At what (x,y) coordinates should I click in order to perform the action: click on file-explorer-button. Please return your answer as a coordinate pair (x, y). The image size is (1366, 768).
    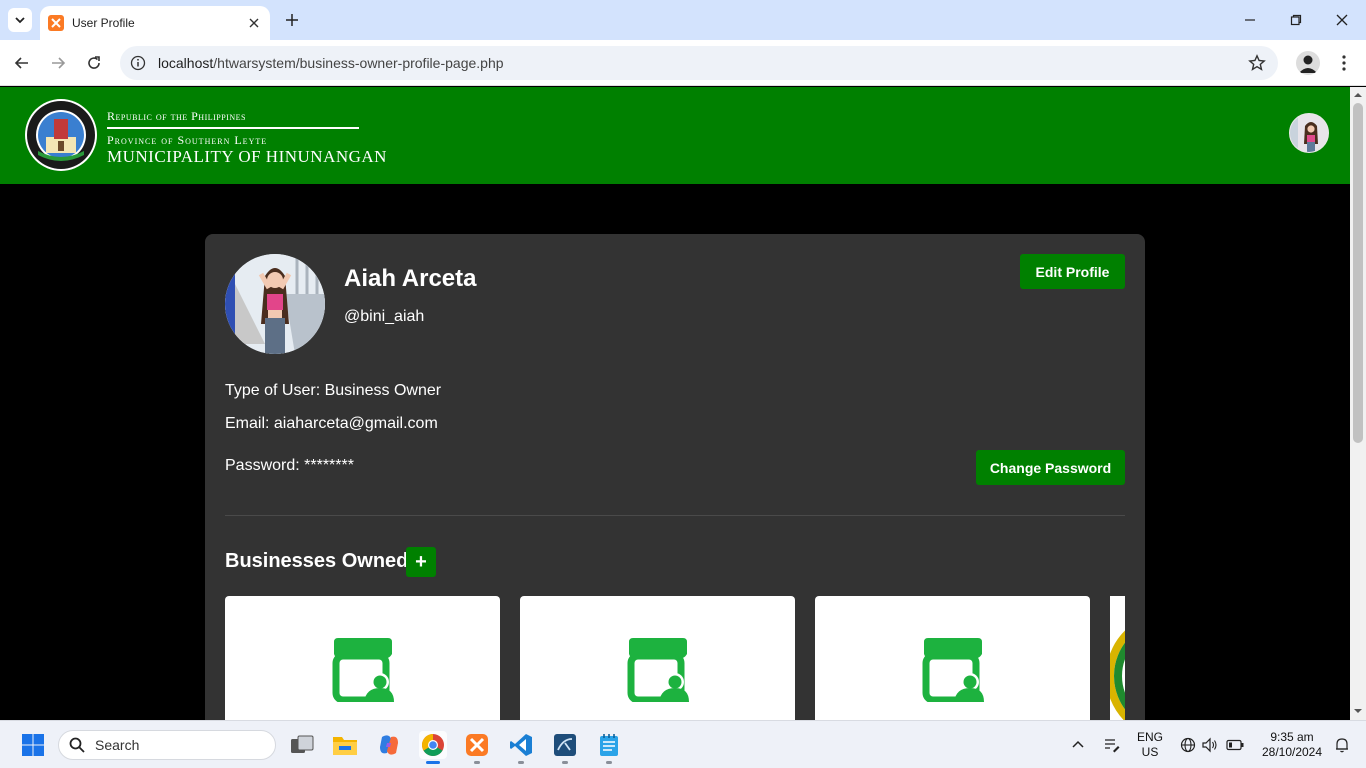
    Looking at the image, I should click on (345, 745).